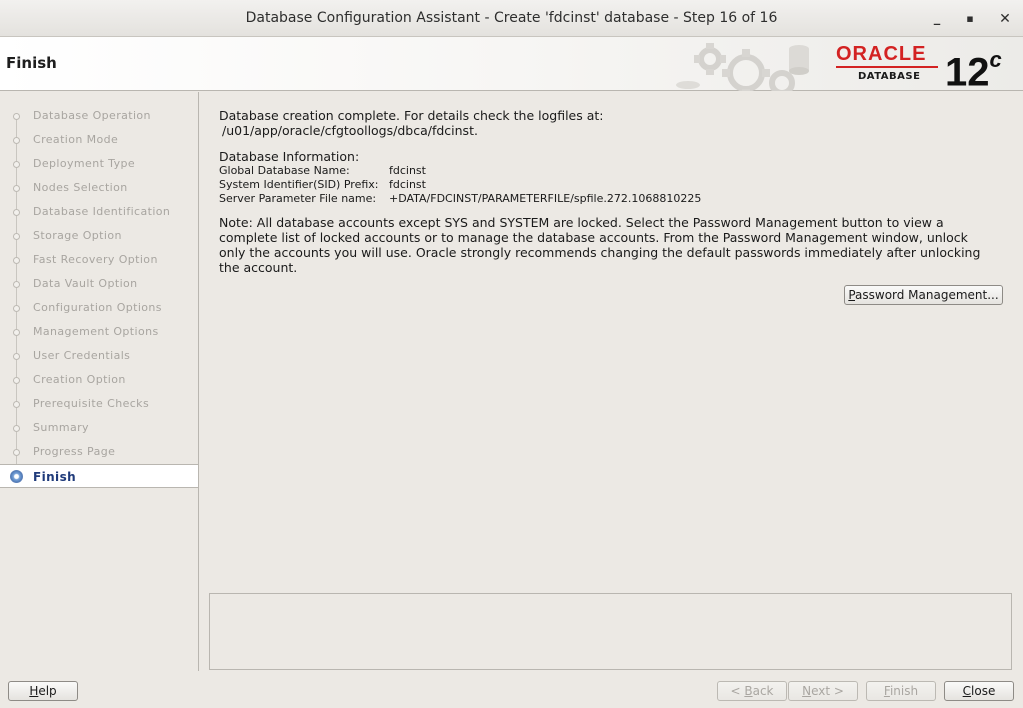 The image size is (1023, 708). Describe the element at coordinates (614, 185) in the screenshot. I see `info-row-sid-prefix: System Identifier(SID) Prefix: fdcinst` at that location.